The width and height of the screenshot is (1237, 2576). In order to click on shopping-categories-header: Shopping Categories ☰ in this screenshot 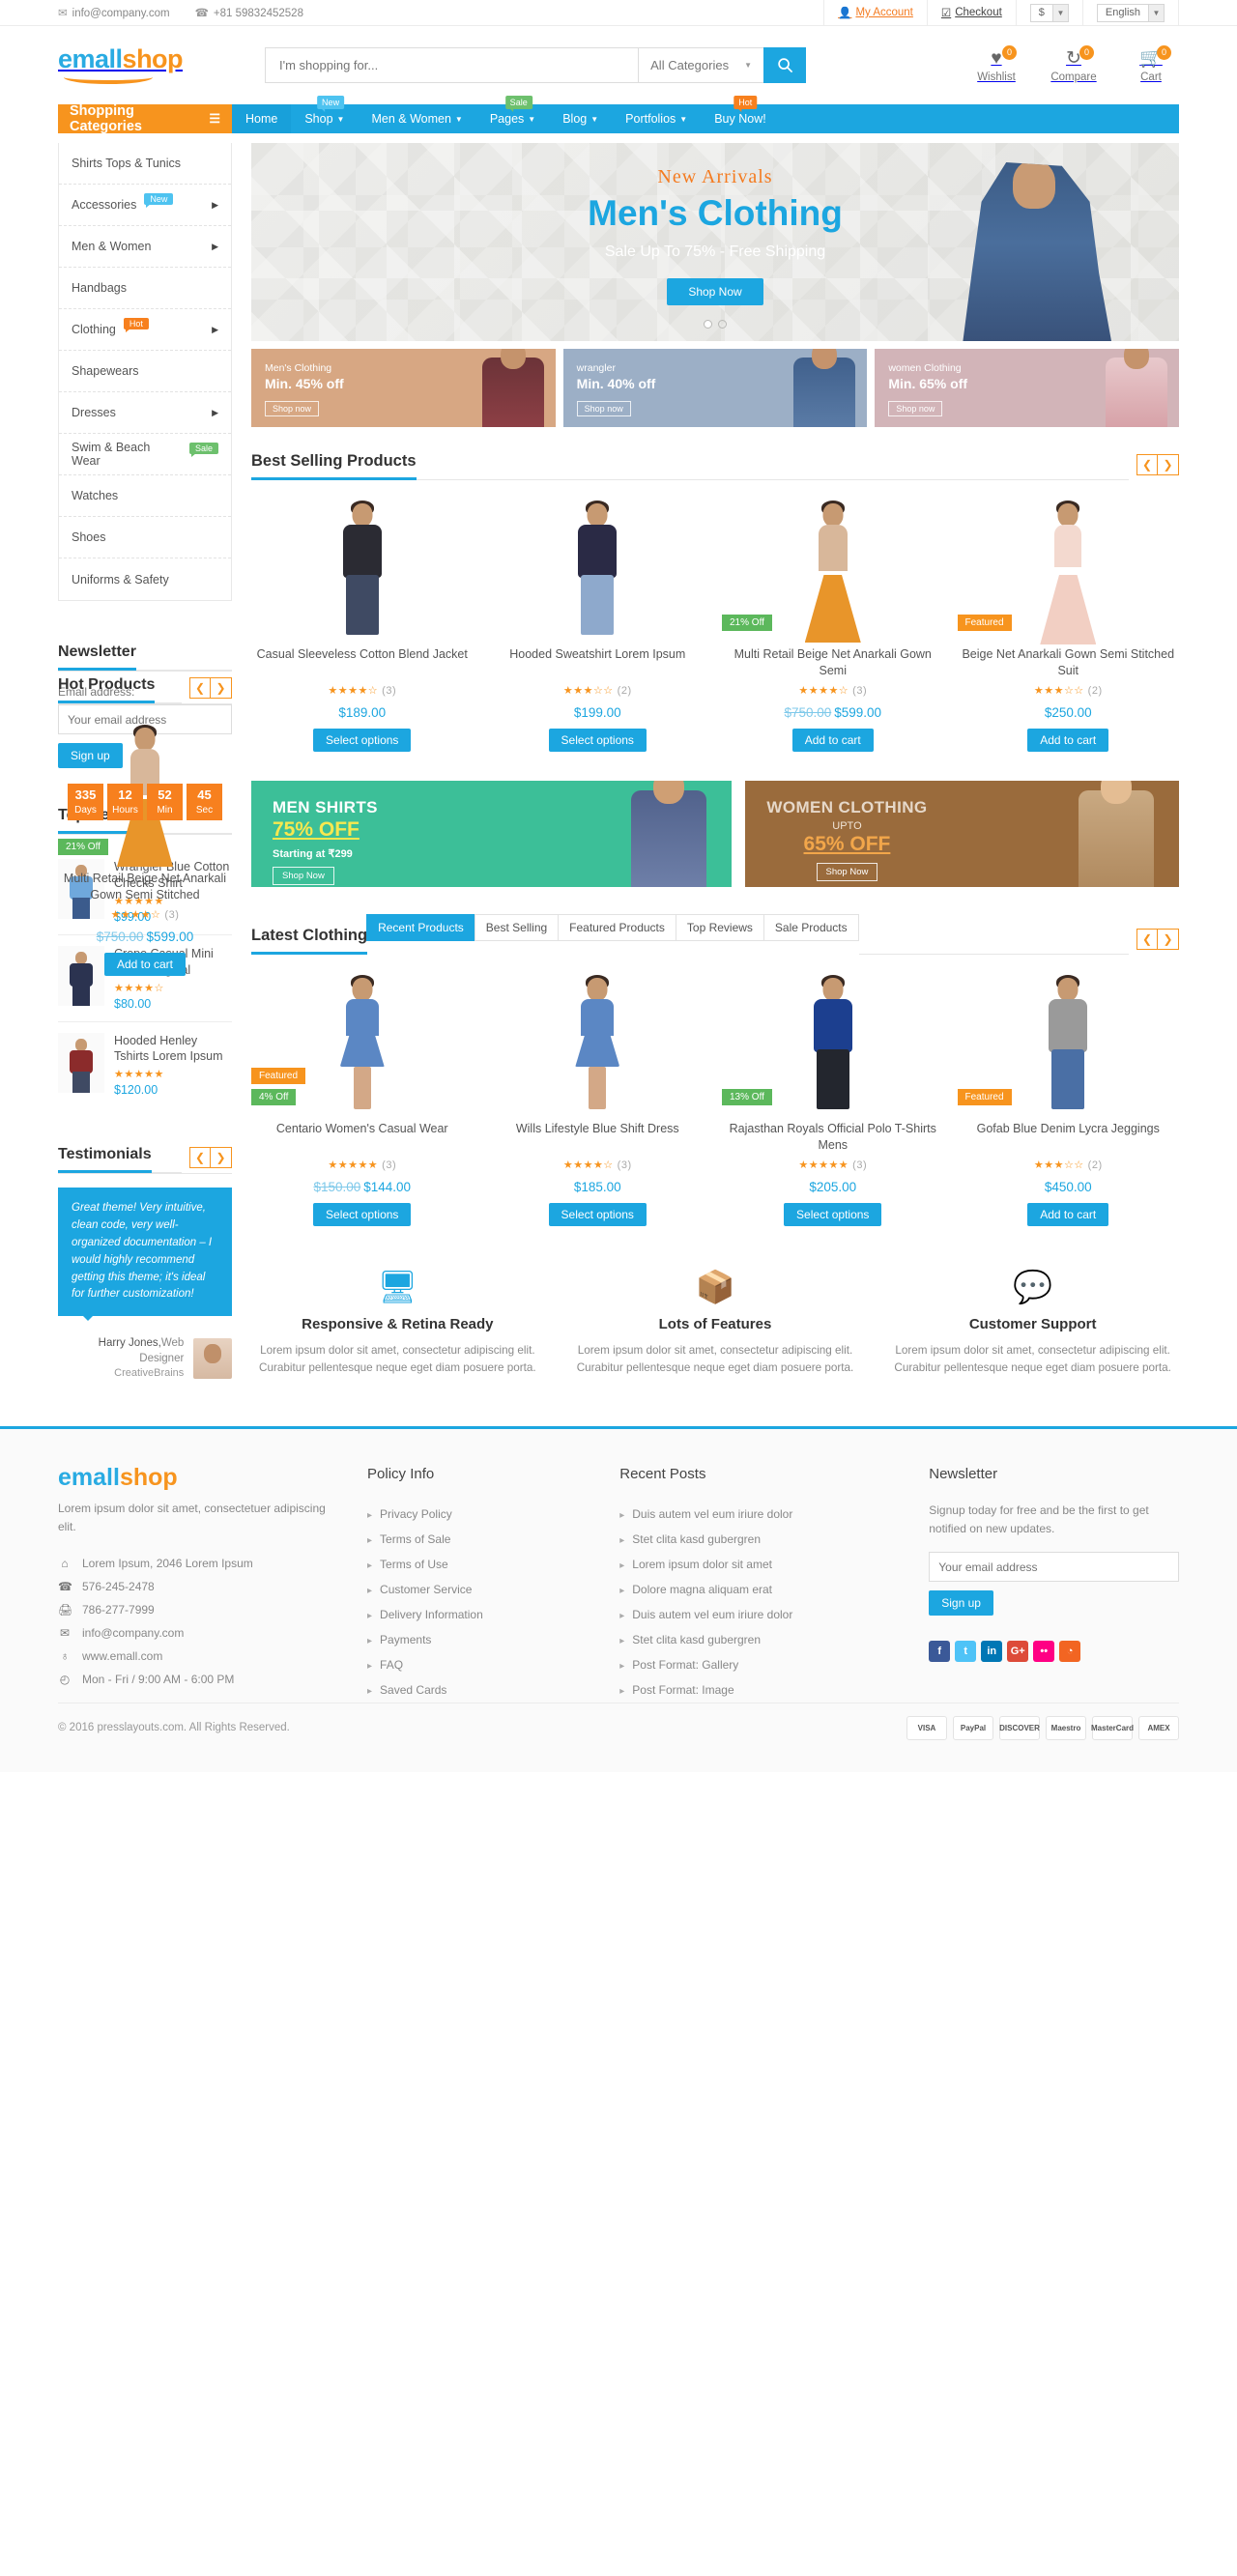, I will do `click(145, 119)`.